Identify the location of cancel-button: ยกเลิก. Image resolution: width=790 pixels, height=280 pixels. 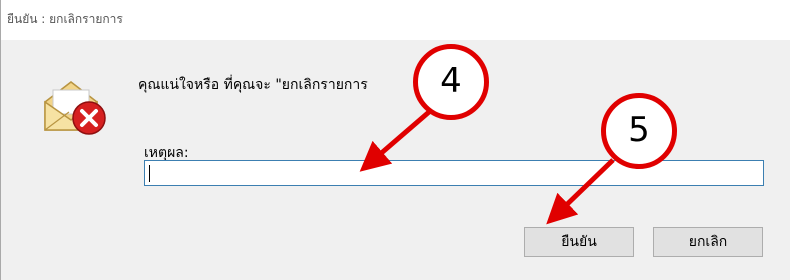
(708, 242).